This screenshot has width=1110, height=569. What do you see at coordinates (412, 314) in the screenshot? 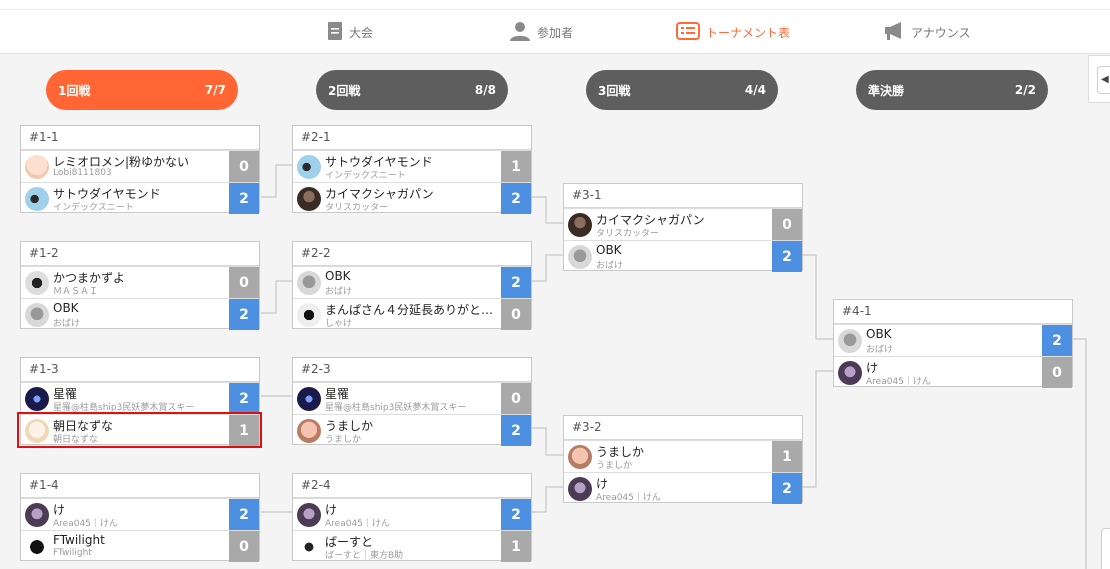
I see `player-row: まんぱさん４分延長ありがと… しゃけ 0` at bounding box center [412, 314].